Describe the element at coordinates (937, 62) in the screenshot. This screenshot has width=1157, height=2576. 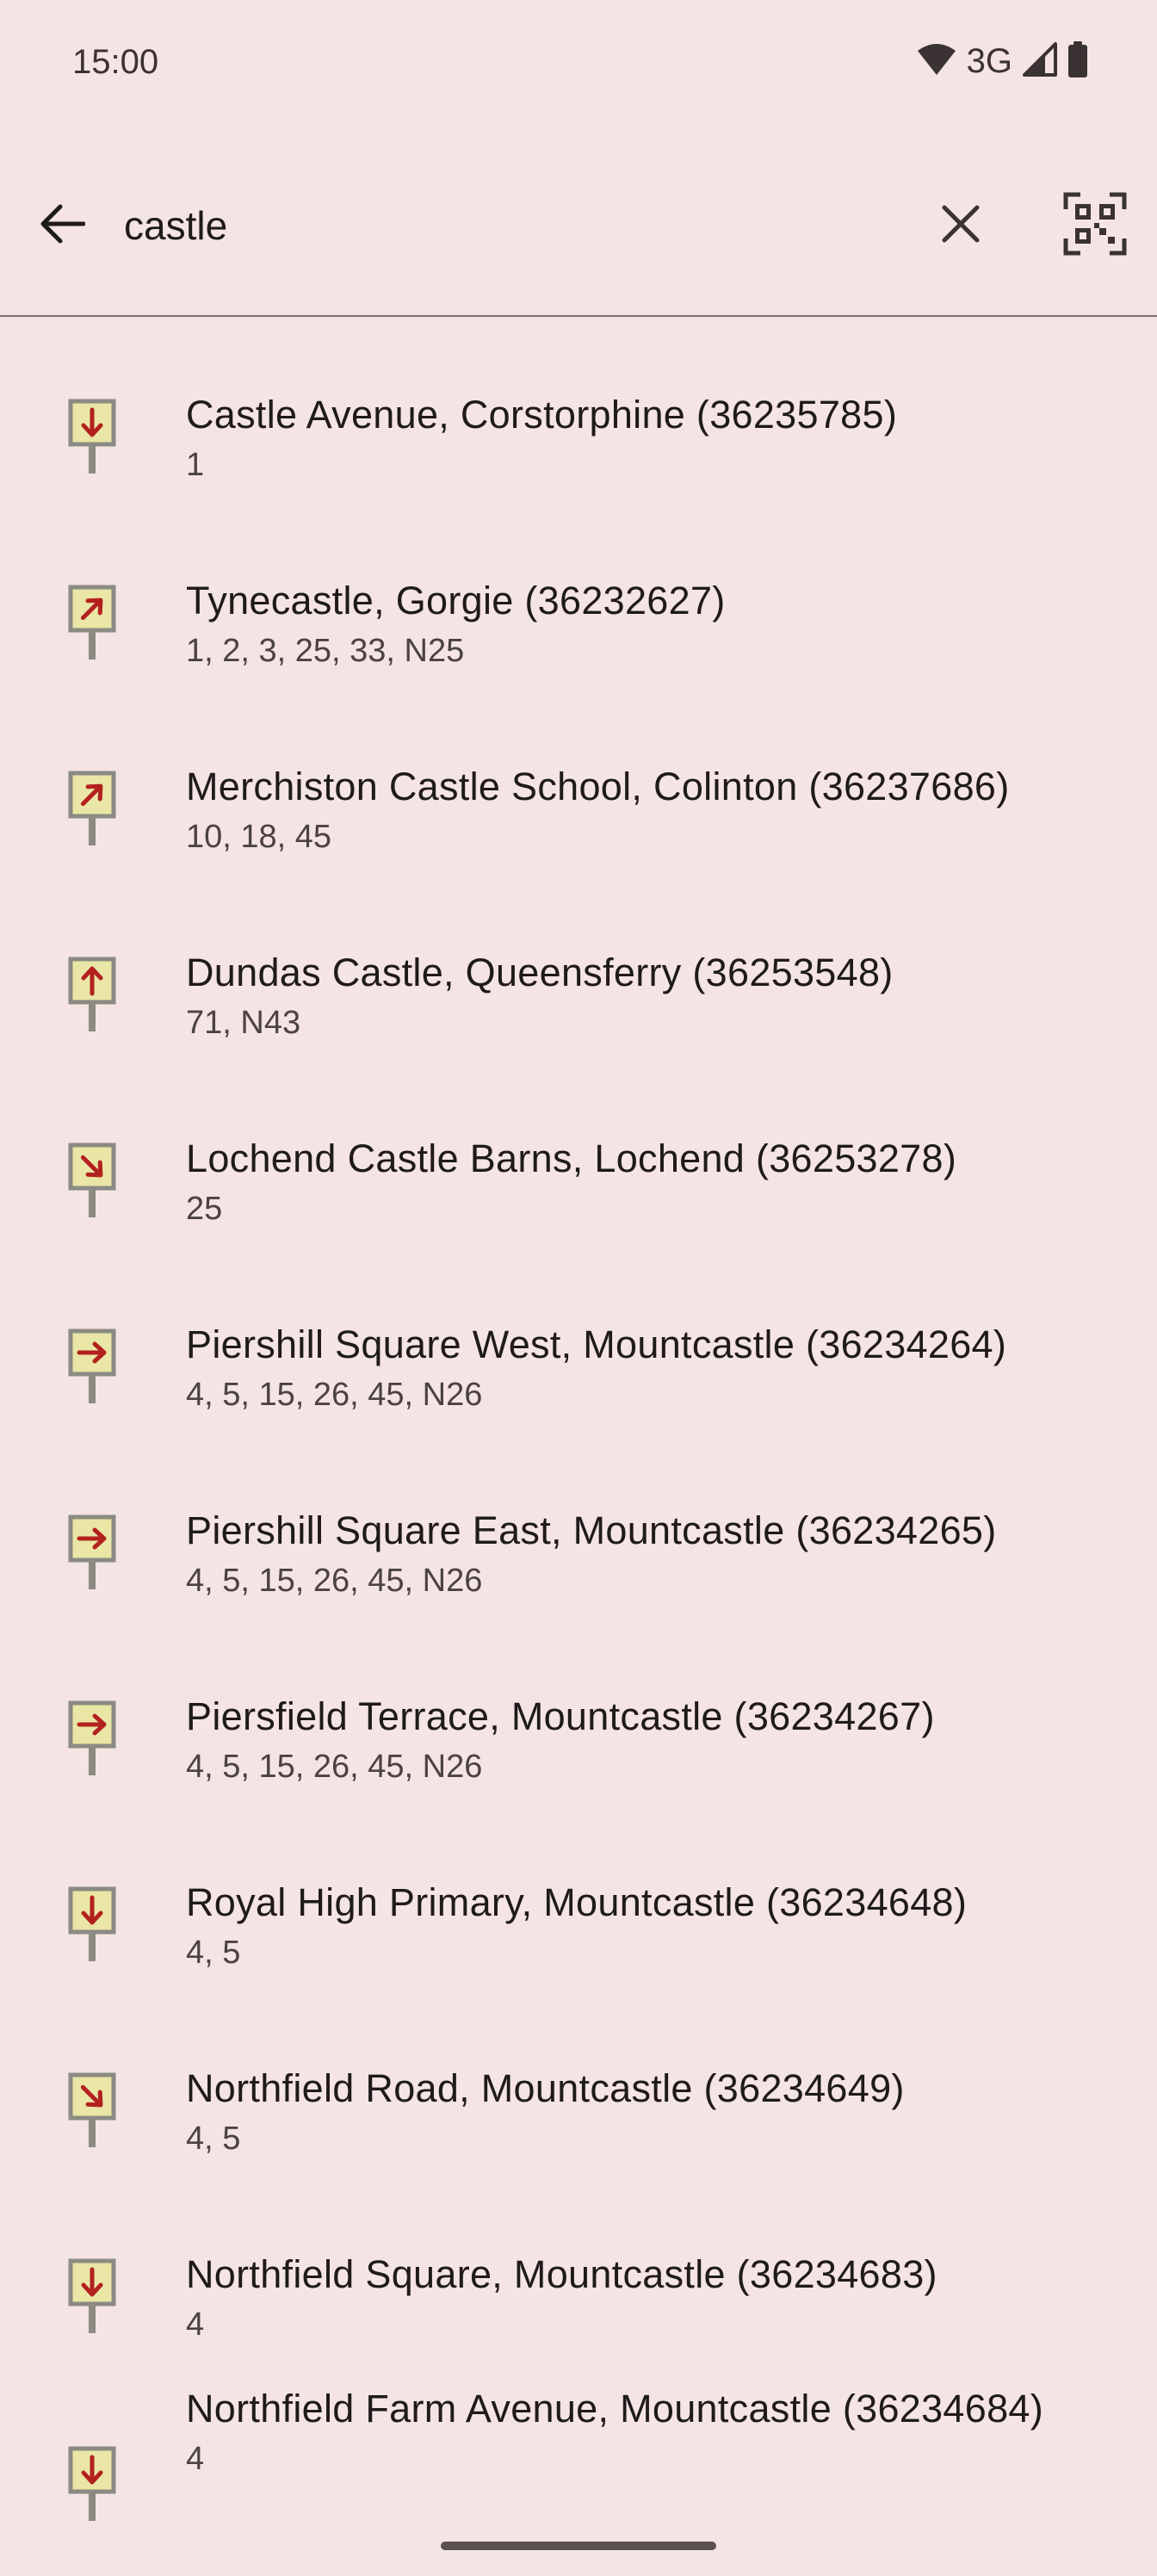
I see `wifi-icon` at that location.